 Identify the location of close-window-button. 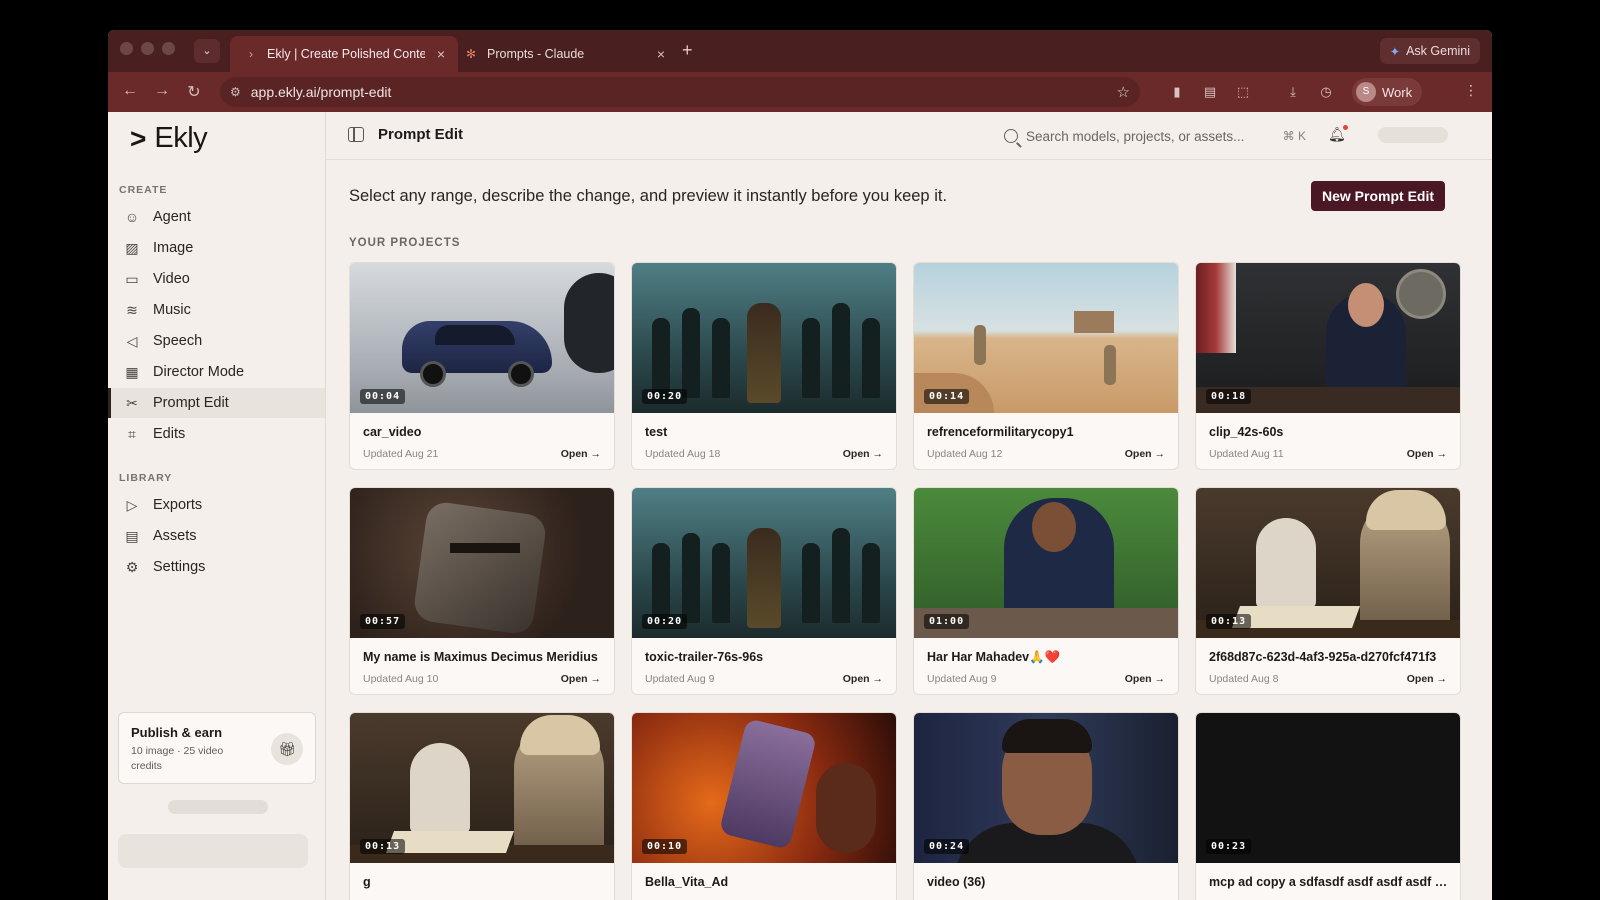
(126, 48).